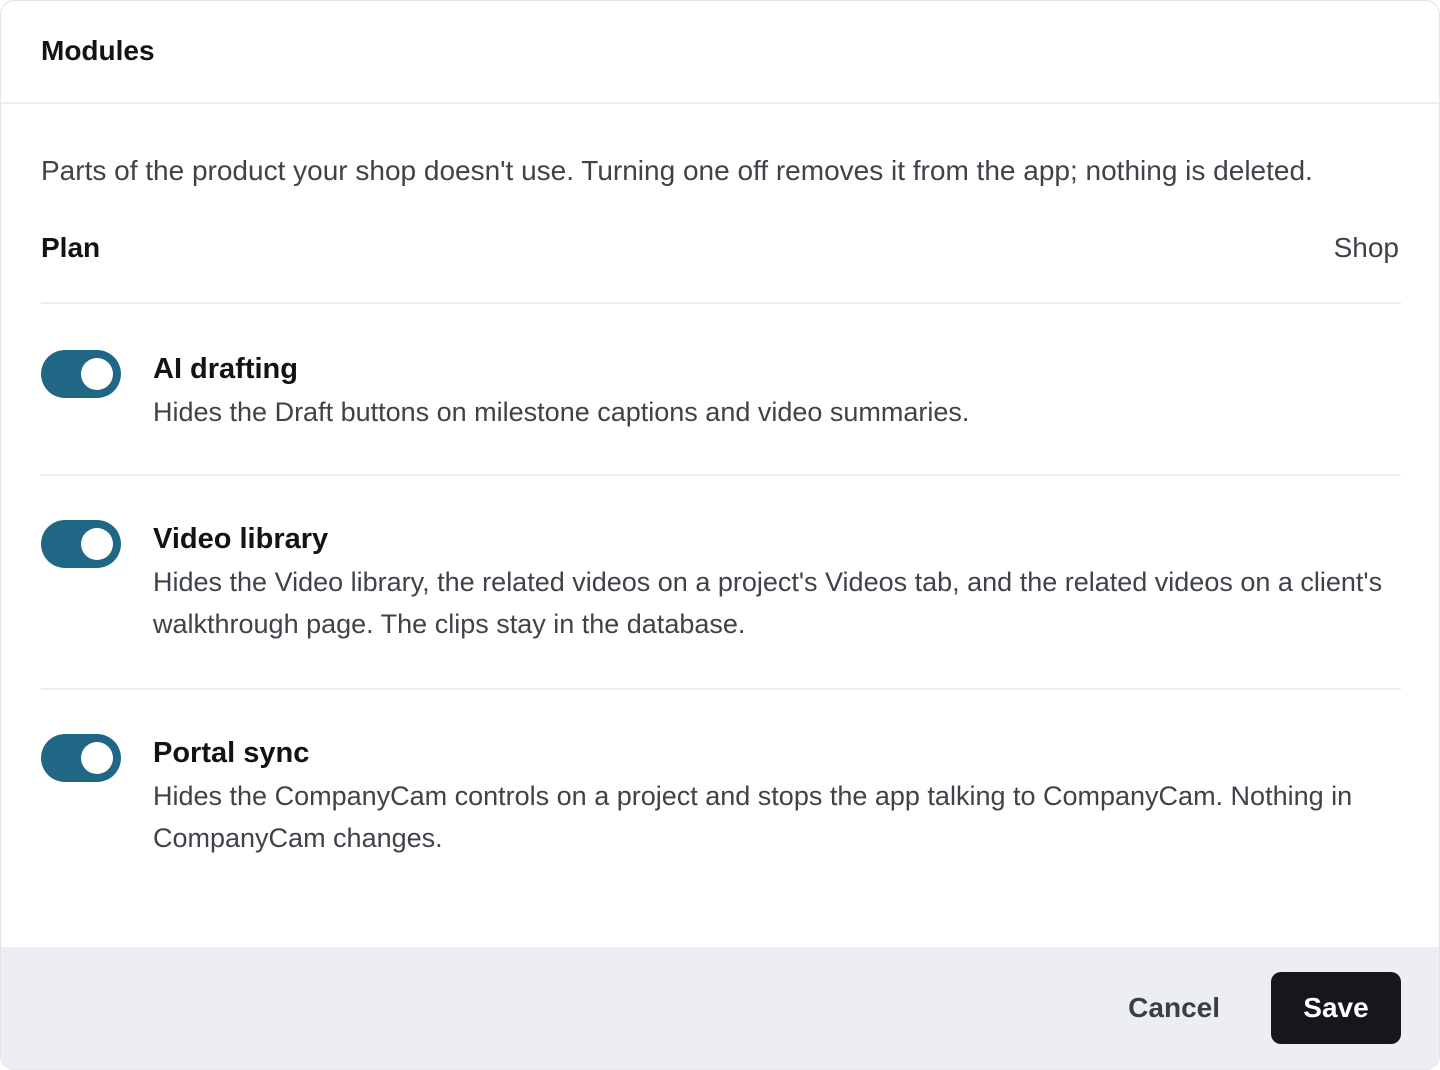 Image resolution: width=1440 pixels, height=1070 pixels. I want to click on video-library-toggle, so click(81, 544).